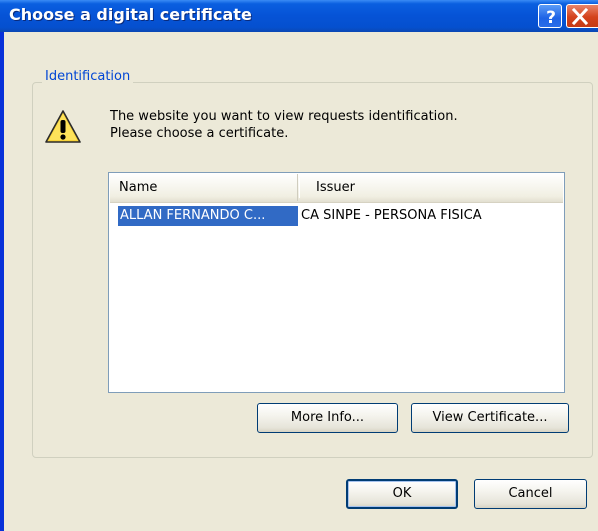 This screenshot has height=531, width=598. Describe the element at coordinates (88, 76) in the screenshot. I see `group-legend: Identification` at that location.